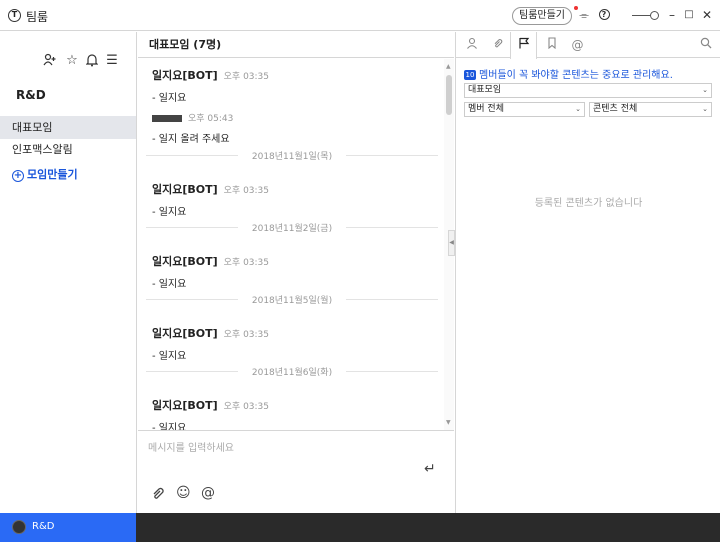  What do you see at coordinates (430, 469) in the screenshot?
I see `send-icon: ↵` at bounding box center [430, 469].